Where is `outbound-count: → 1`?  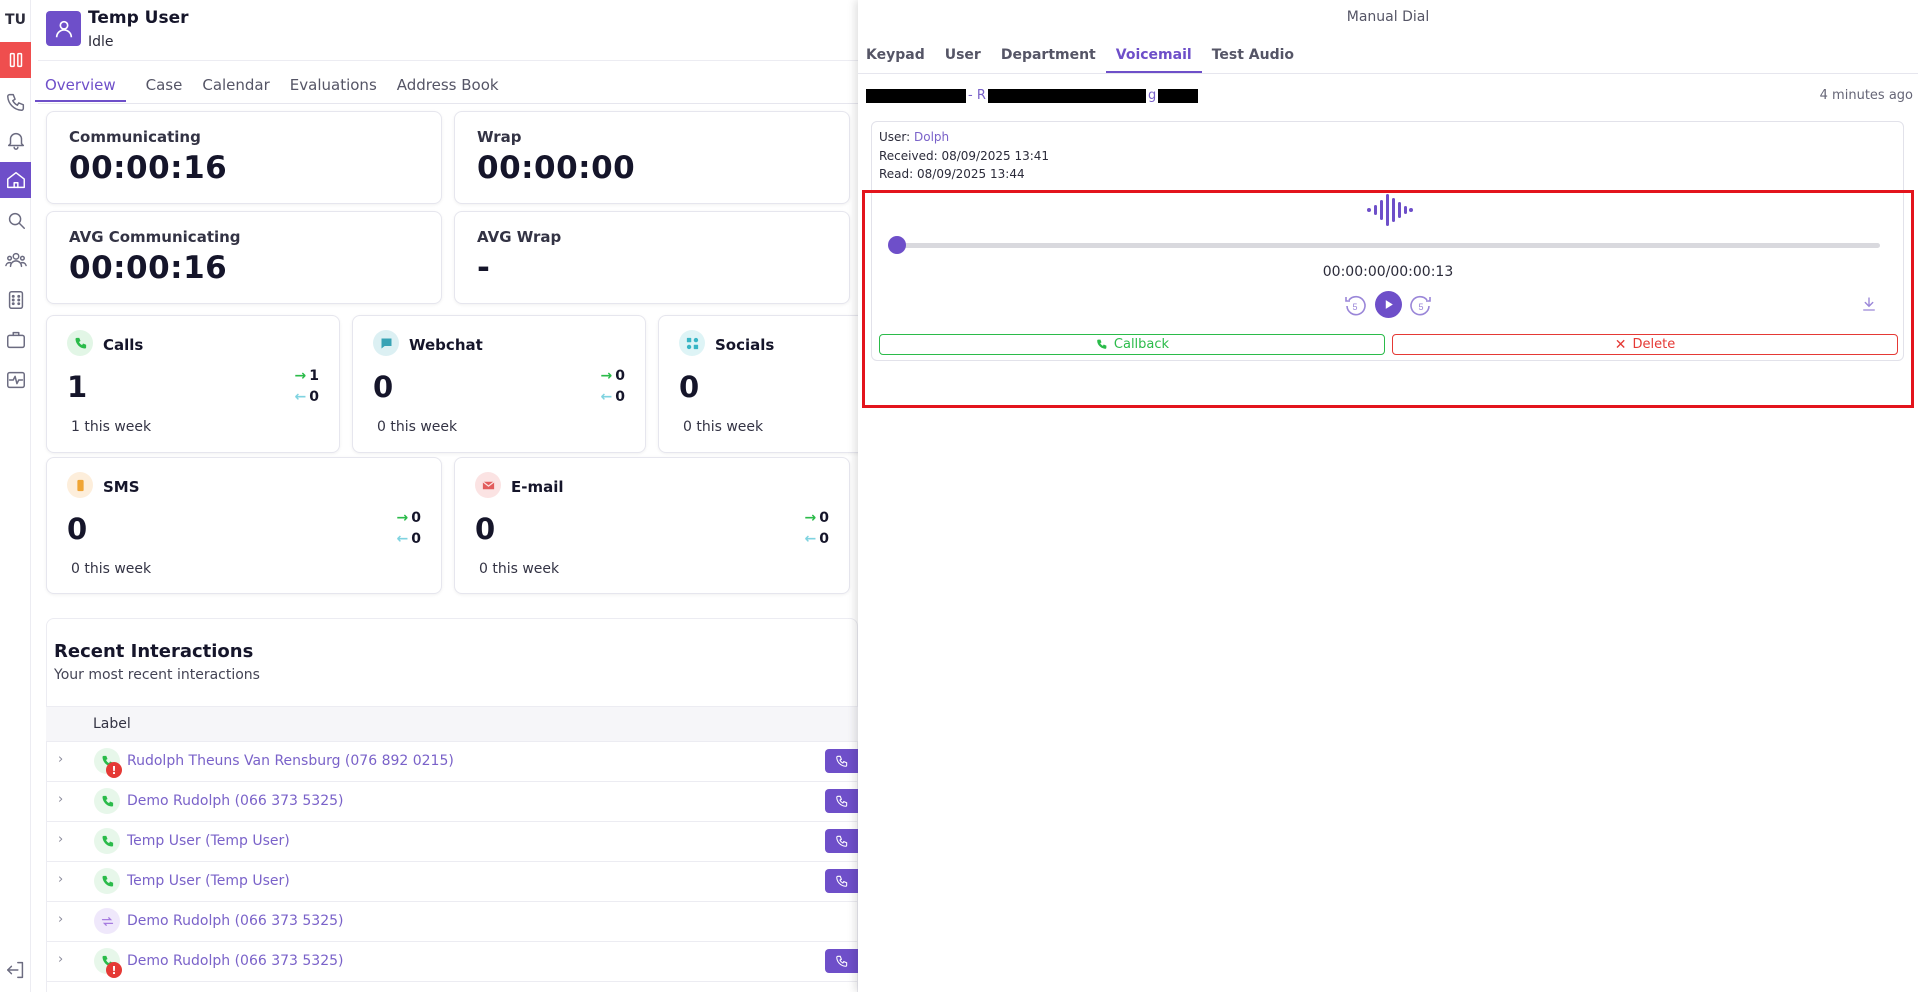
outbound-count: → 1 is located at coordinates (306, 376).